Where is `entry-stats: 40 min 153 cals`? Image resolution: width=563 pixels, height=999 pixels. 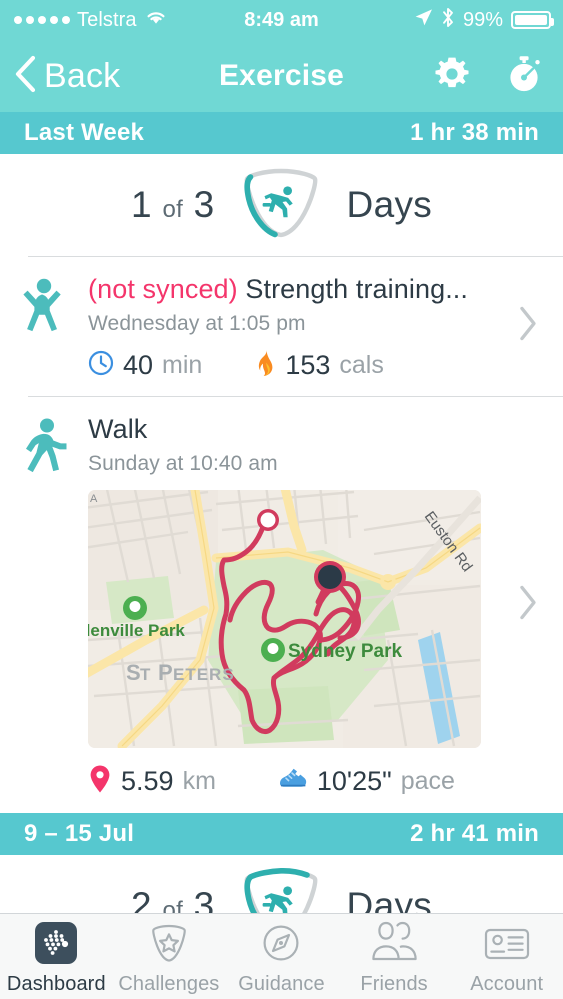
entry-stats: 40 min 153 cals is located at coordinates (297, 365).